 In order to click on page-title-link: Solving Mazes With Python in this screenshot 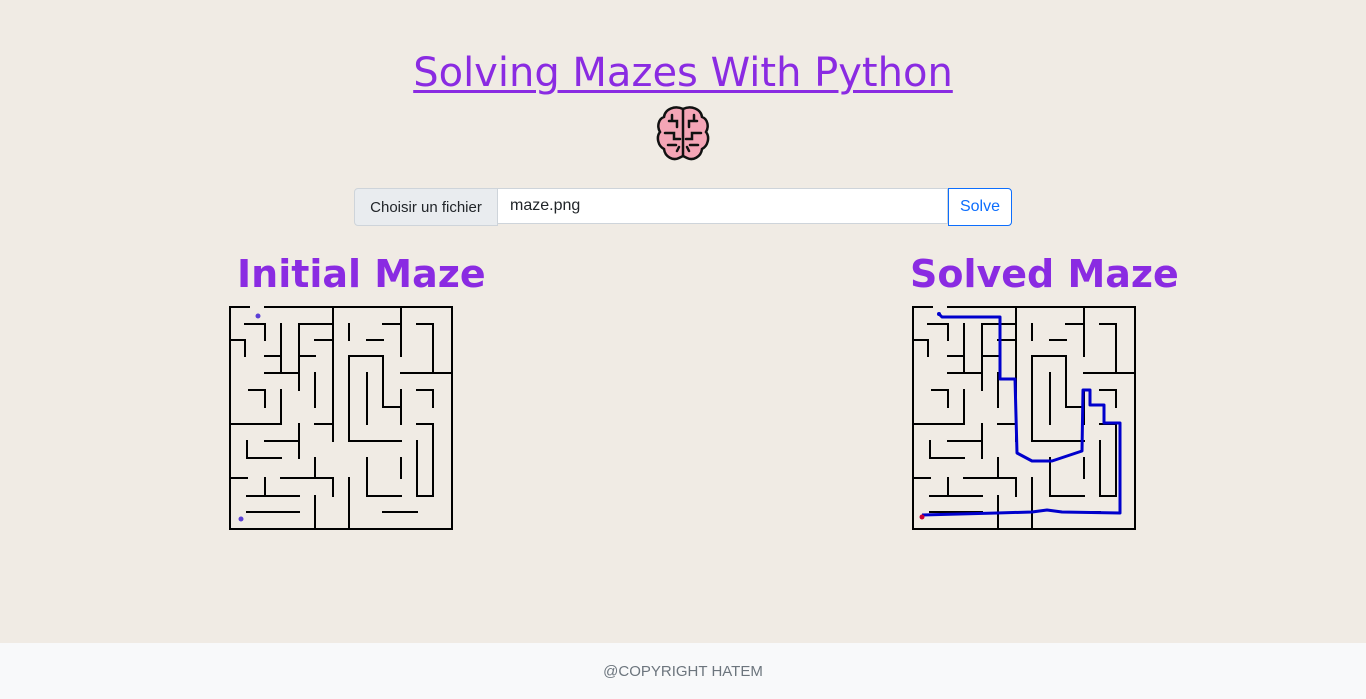, I will do `click(683, 73)`.